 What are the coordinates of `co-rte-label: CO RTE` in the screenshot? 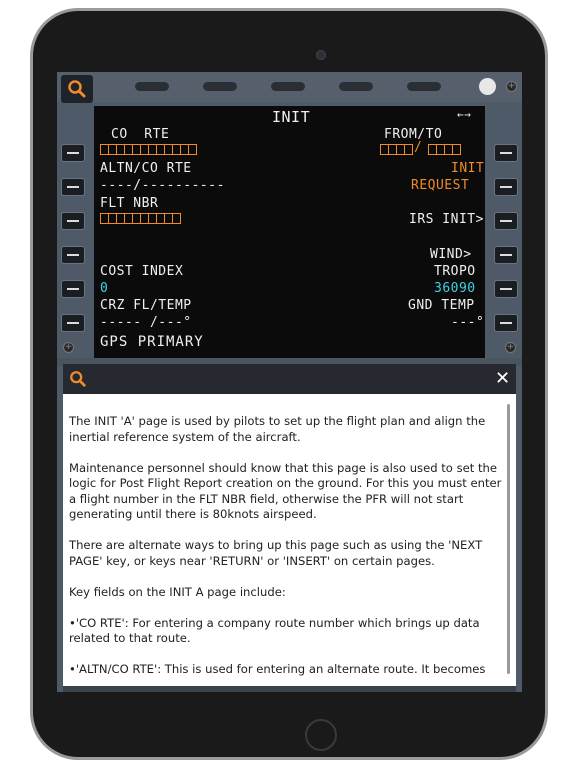 It's located at (140, 134).